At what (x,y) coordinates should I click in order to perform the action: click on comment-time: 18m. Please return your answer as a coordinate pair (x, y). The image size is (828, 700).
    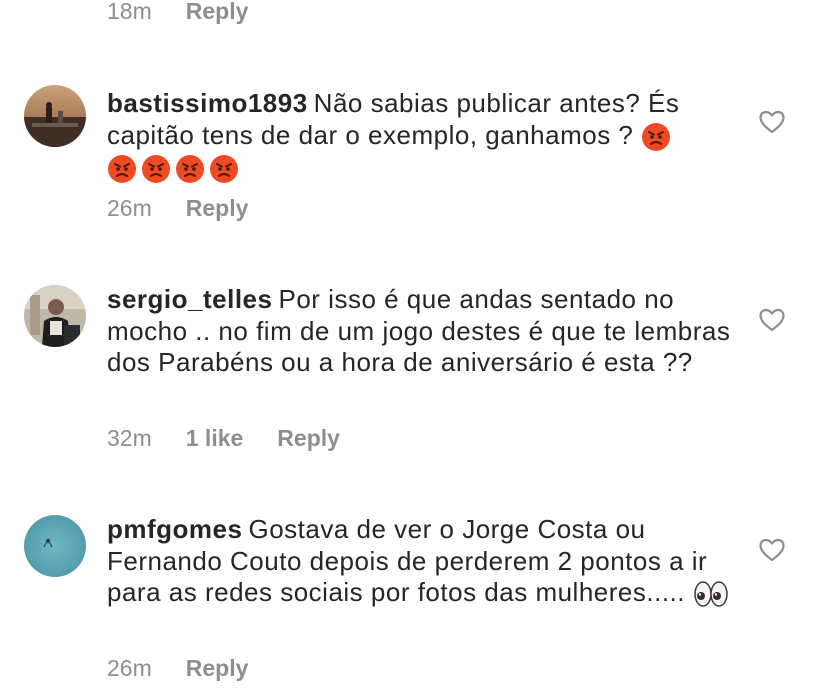
    Looking at the image, I should click on (129, 12).